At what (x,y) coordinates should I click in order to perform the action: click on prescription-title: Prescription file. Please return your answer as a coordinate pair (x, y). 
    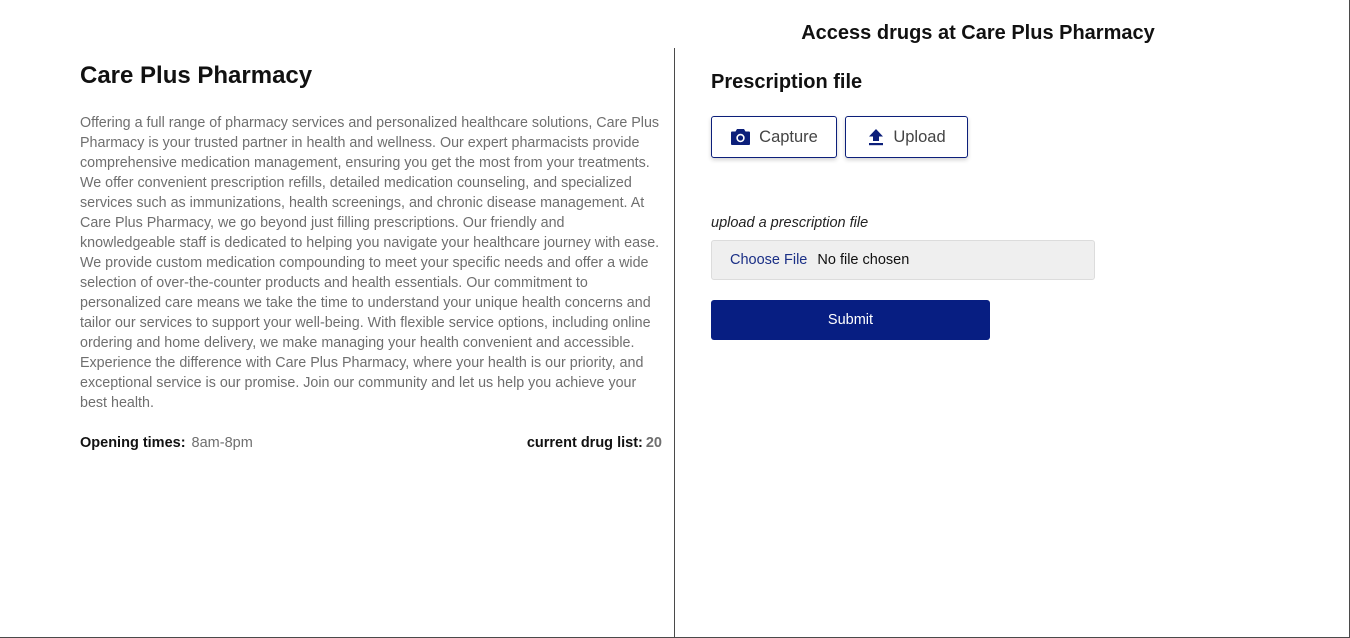
    Looking at the image, I should click on (787, 82).